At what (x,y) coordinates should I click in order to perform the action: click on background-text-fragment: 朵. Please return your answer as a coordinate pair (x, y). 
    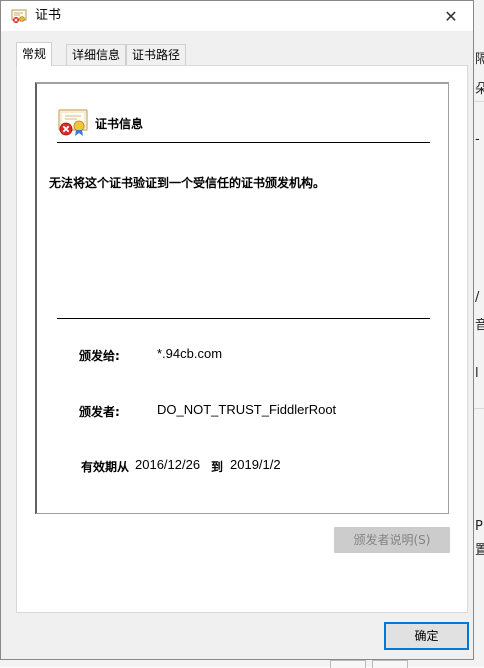
    Looking at the image, I should click on (479, 89).